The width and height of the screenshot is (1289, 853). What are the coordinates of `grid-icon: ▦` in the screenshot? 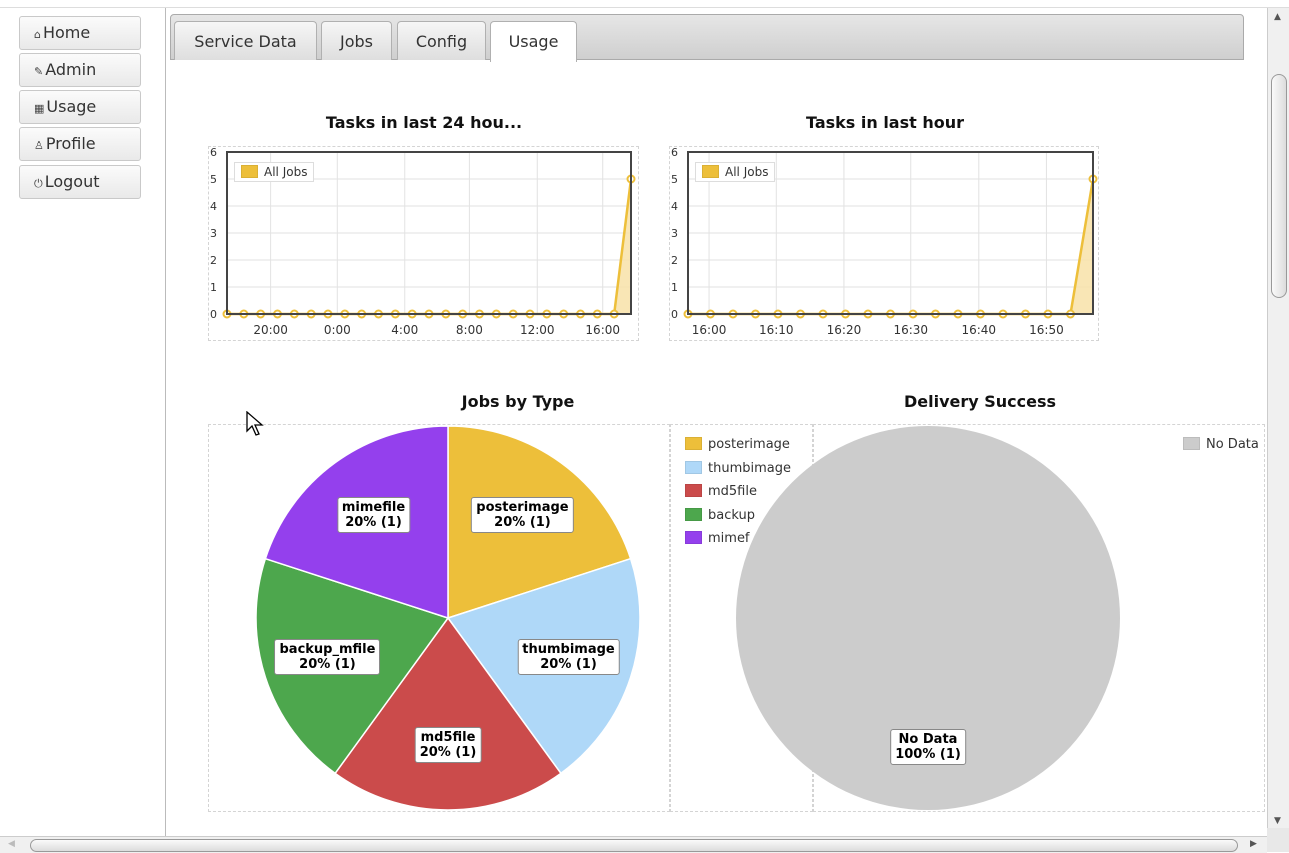 It's located at (39, 108).